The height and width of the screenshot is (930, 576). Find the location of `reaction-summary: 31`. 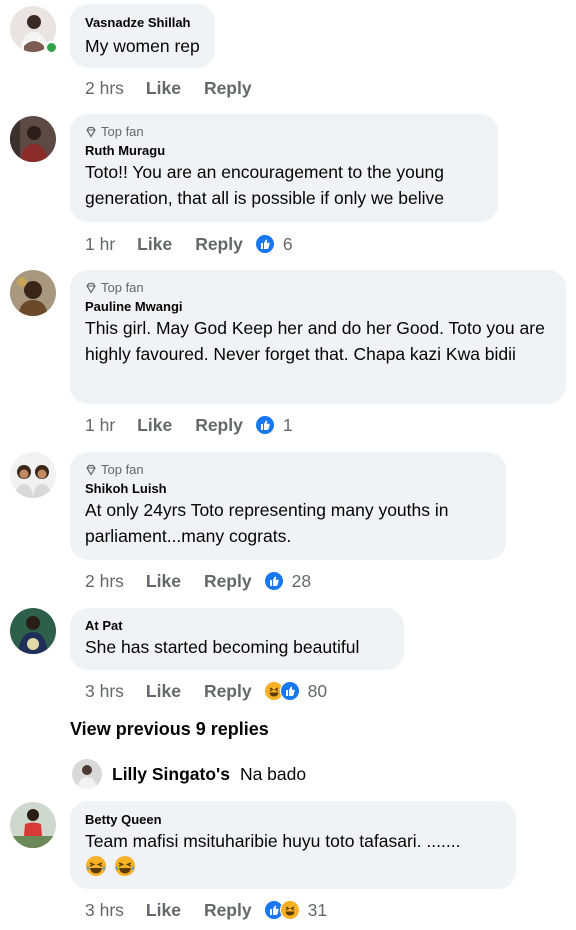

reaction-summary: 31 is located at coordinates (295, 910).